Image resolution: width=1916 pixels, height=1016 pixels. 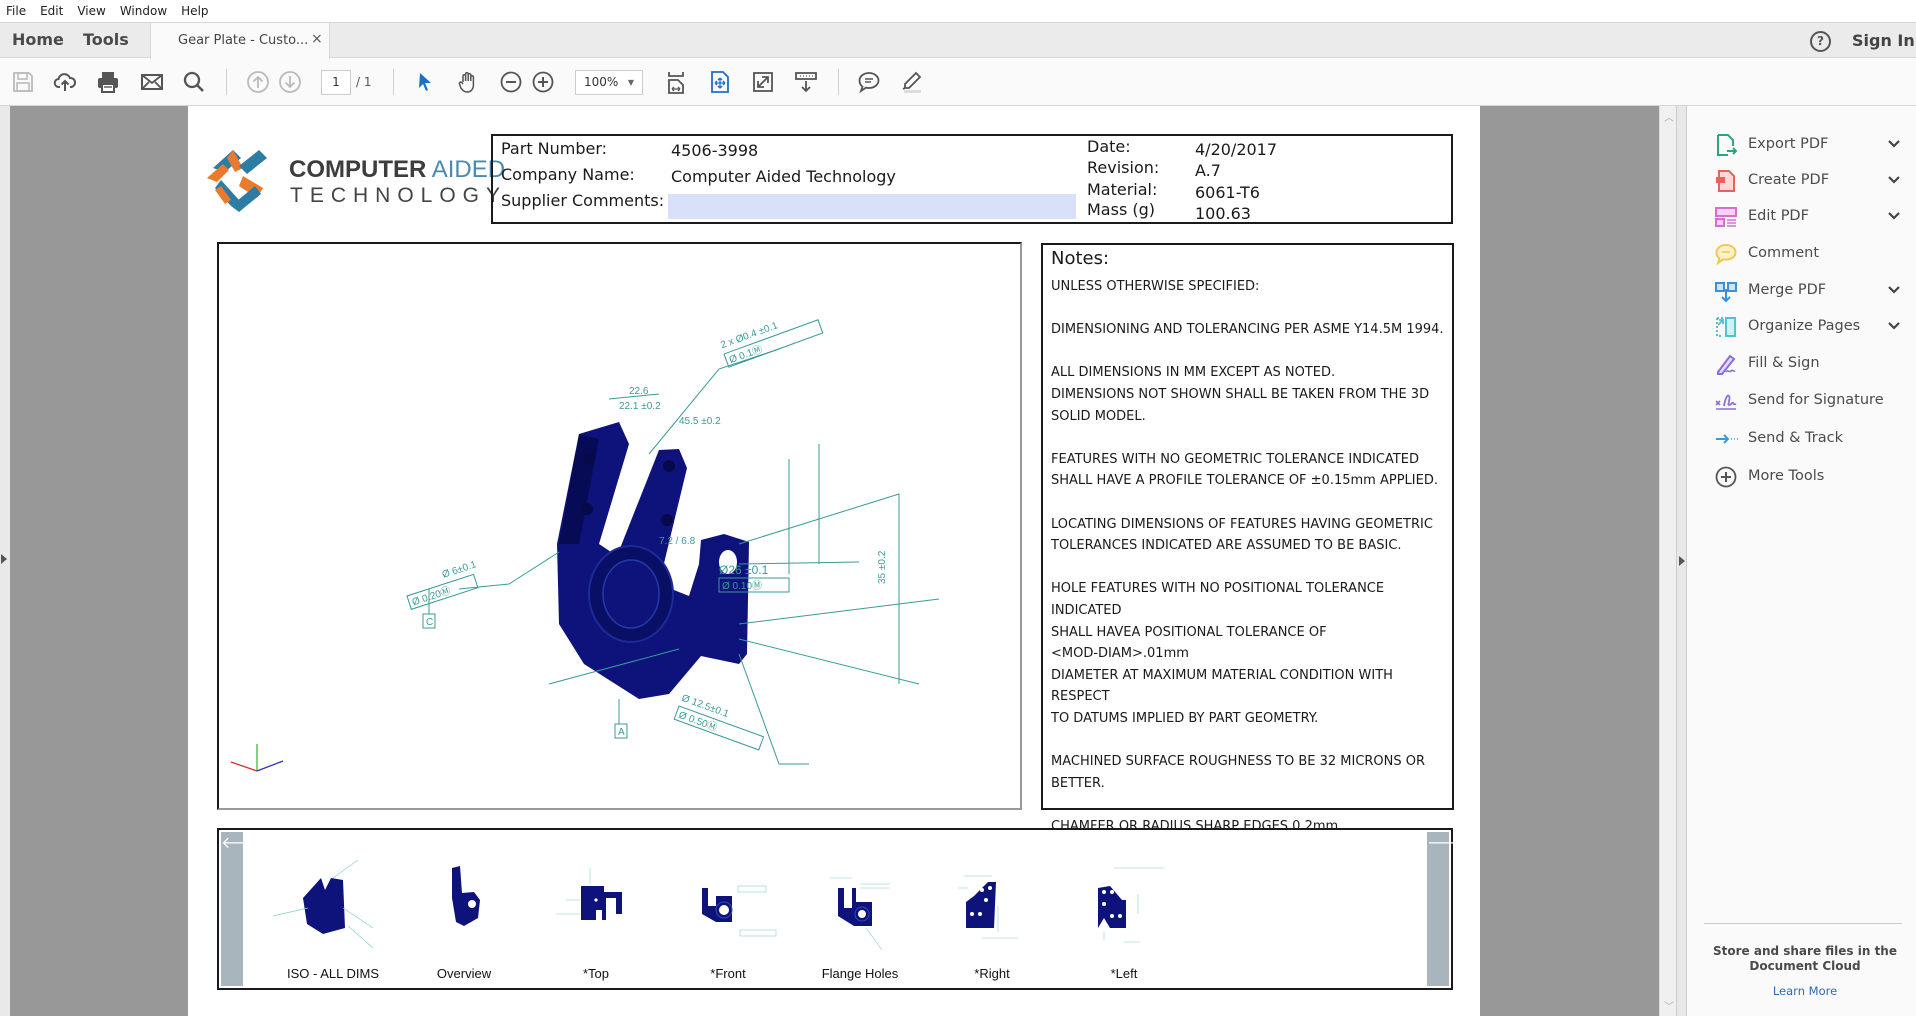 I want to click on menu-view: View, so click(x=91, y=11).